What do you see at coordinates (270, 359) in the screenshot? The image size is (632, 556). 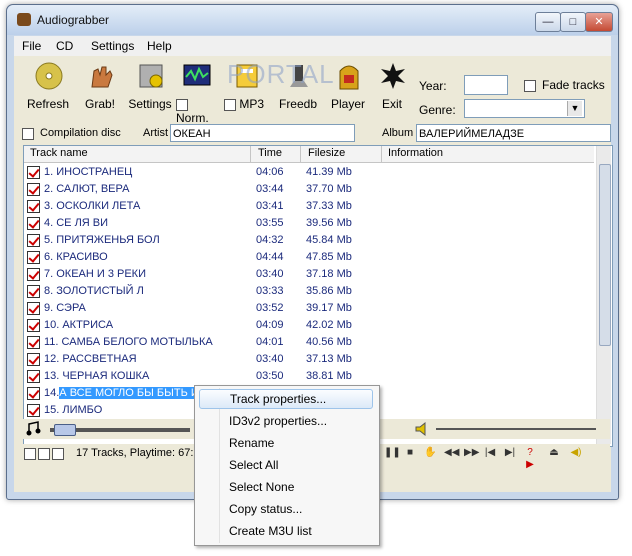 I see `track-time: 03:40` at bounding box center [270, 359].